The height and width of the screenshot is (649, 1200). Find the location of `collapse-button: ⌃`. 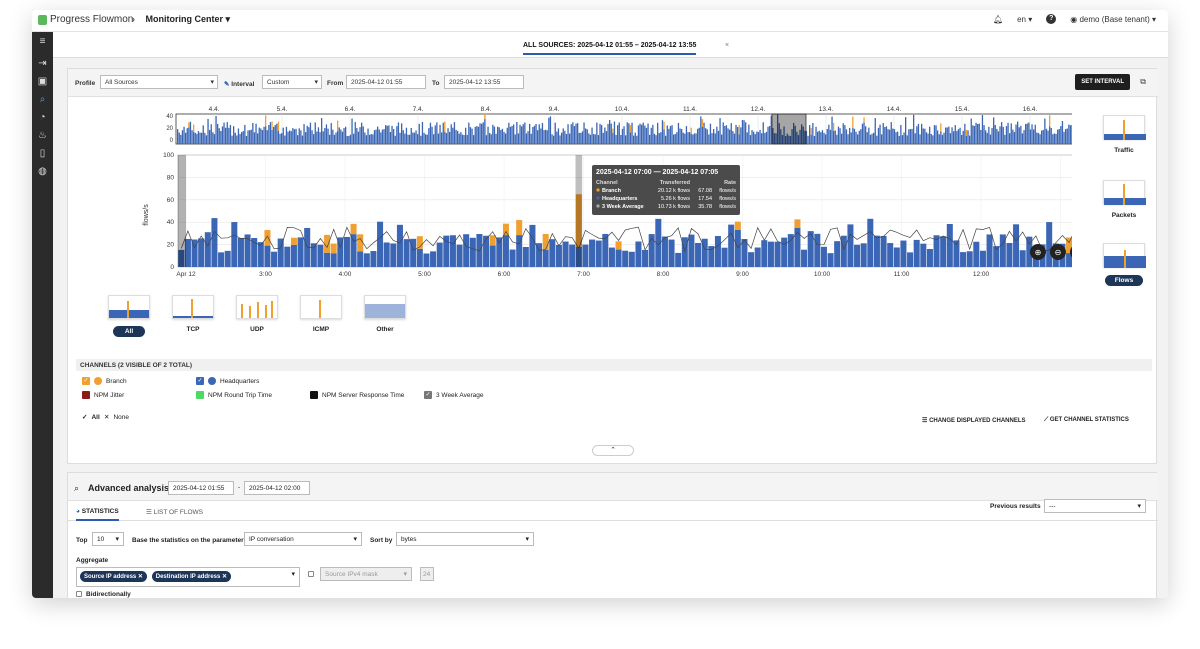

collapse-button: ⌃ is located at coordinates (613, 450).